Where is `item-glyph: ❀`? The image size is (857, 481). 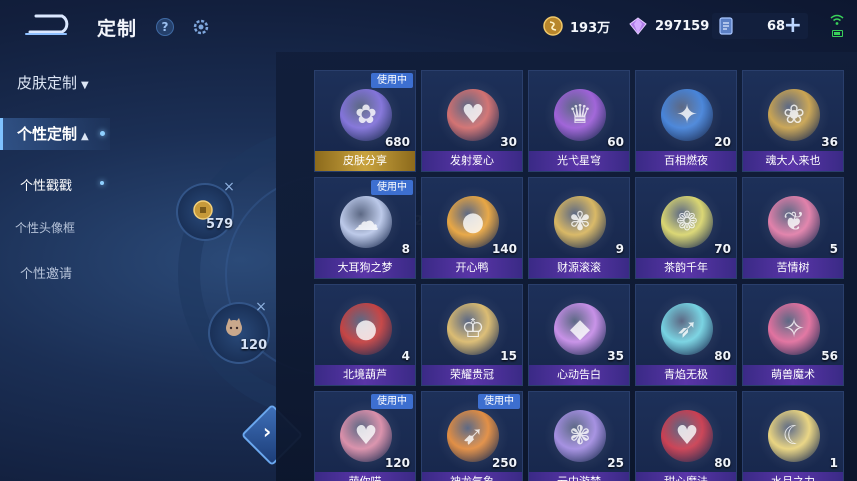
item-glyph: ❀ is located at coordinates (794, 115).